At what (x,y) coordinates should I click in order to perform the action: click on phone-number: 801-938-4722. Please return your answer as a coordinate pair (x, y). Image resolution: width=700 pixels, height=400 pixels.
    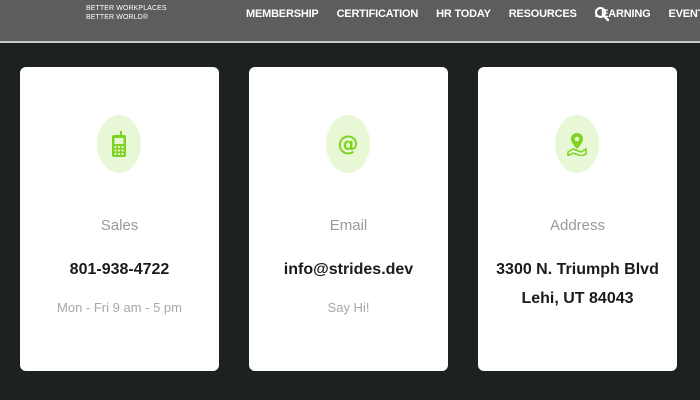
    Looking at the image, I should click on (119, 269).